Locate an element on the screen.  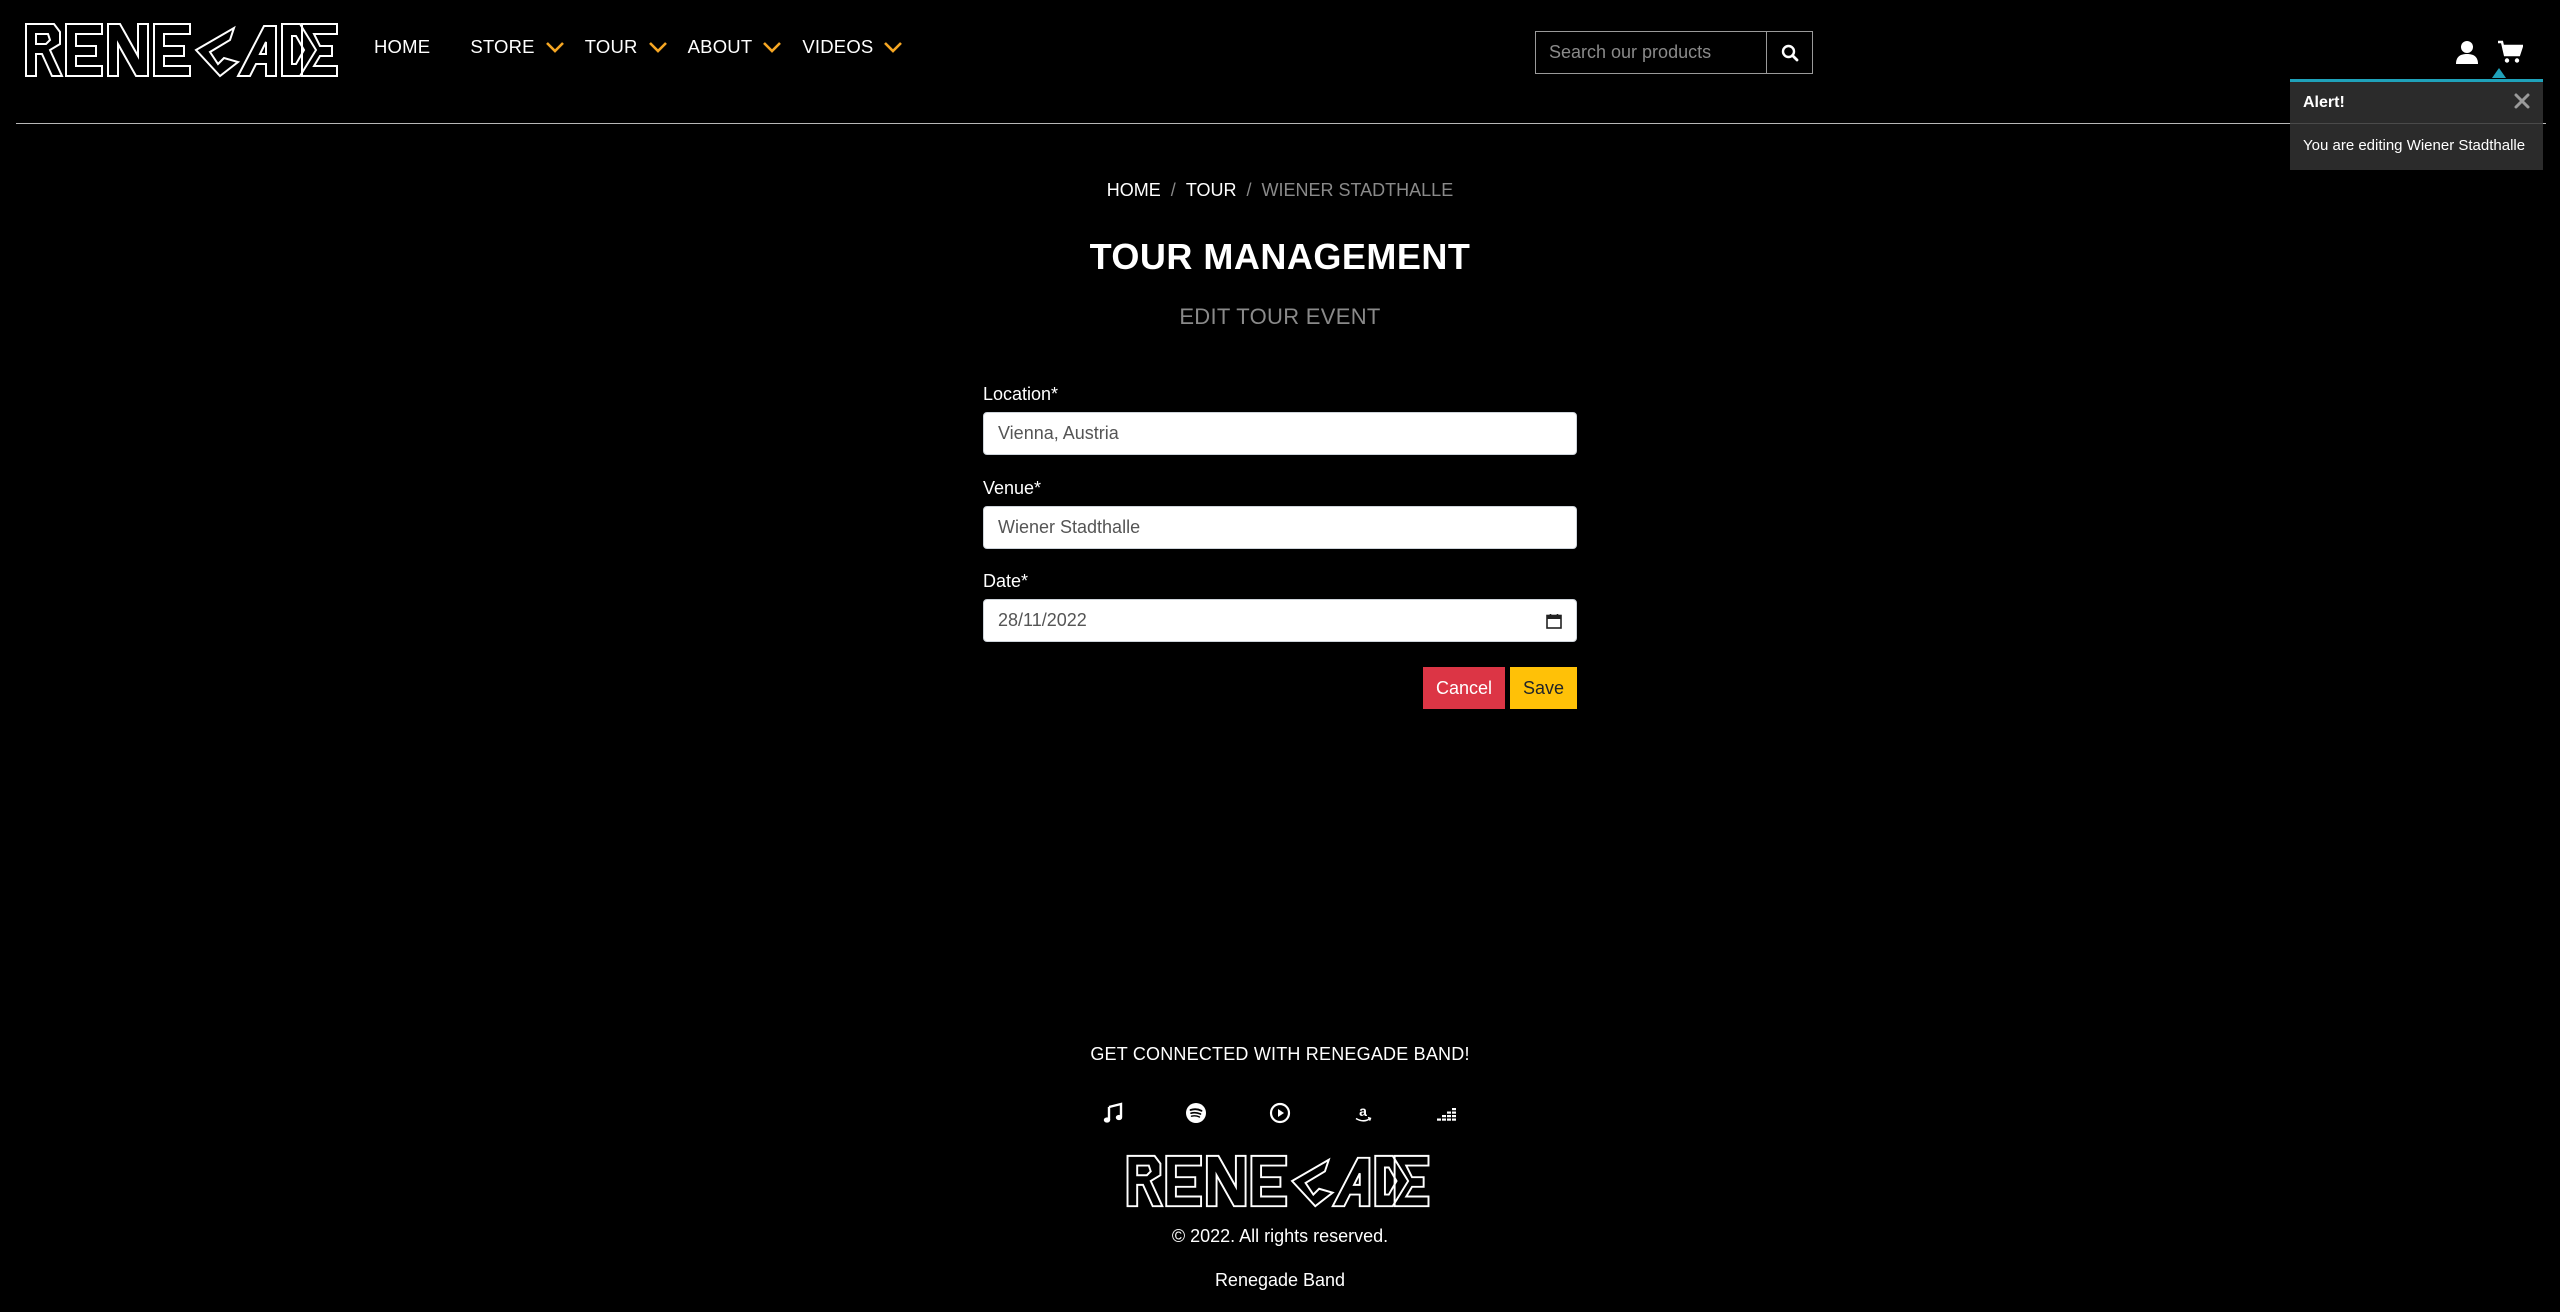
svg-text: a is located at coordinates (1363, 1111).